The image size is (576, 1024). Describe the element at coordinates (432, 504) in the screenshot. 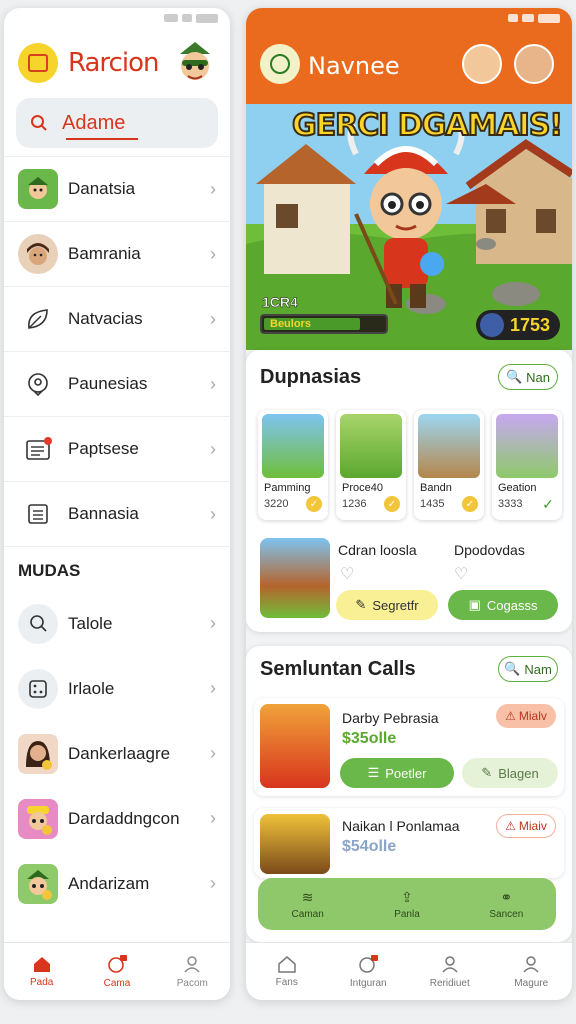

I see `game-count: 1435` at that location.